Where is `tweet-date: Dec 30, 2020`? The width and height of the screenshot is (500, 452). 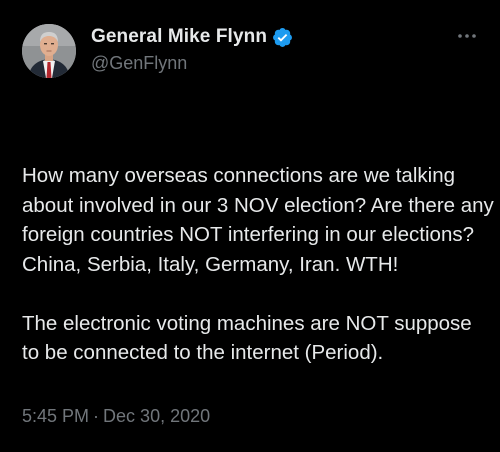 tweet-date: Dec 30, 2020 is located at coordinates (156, 416).